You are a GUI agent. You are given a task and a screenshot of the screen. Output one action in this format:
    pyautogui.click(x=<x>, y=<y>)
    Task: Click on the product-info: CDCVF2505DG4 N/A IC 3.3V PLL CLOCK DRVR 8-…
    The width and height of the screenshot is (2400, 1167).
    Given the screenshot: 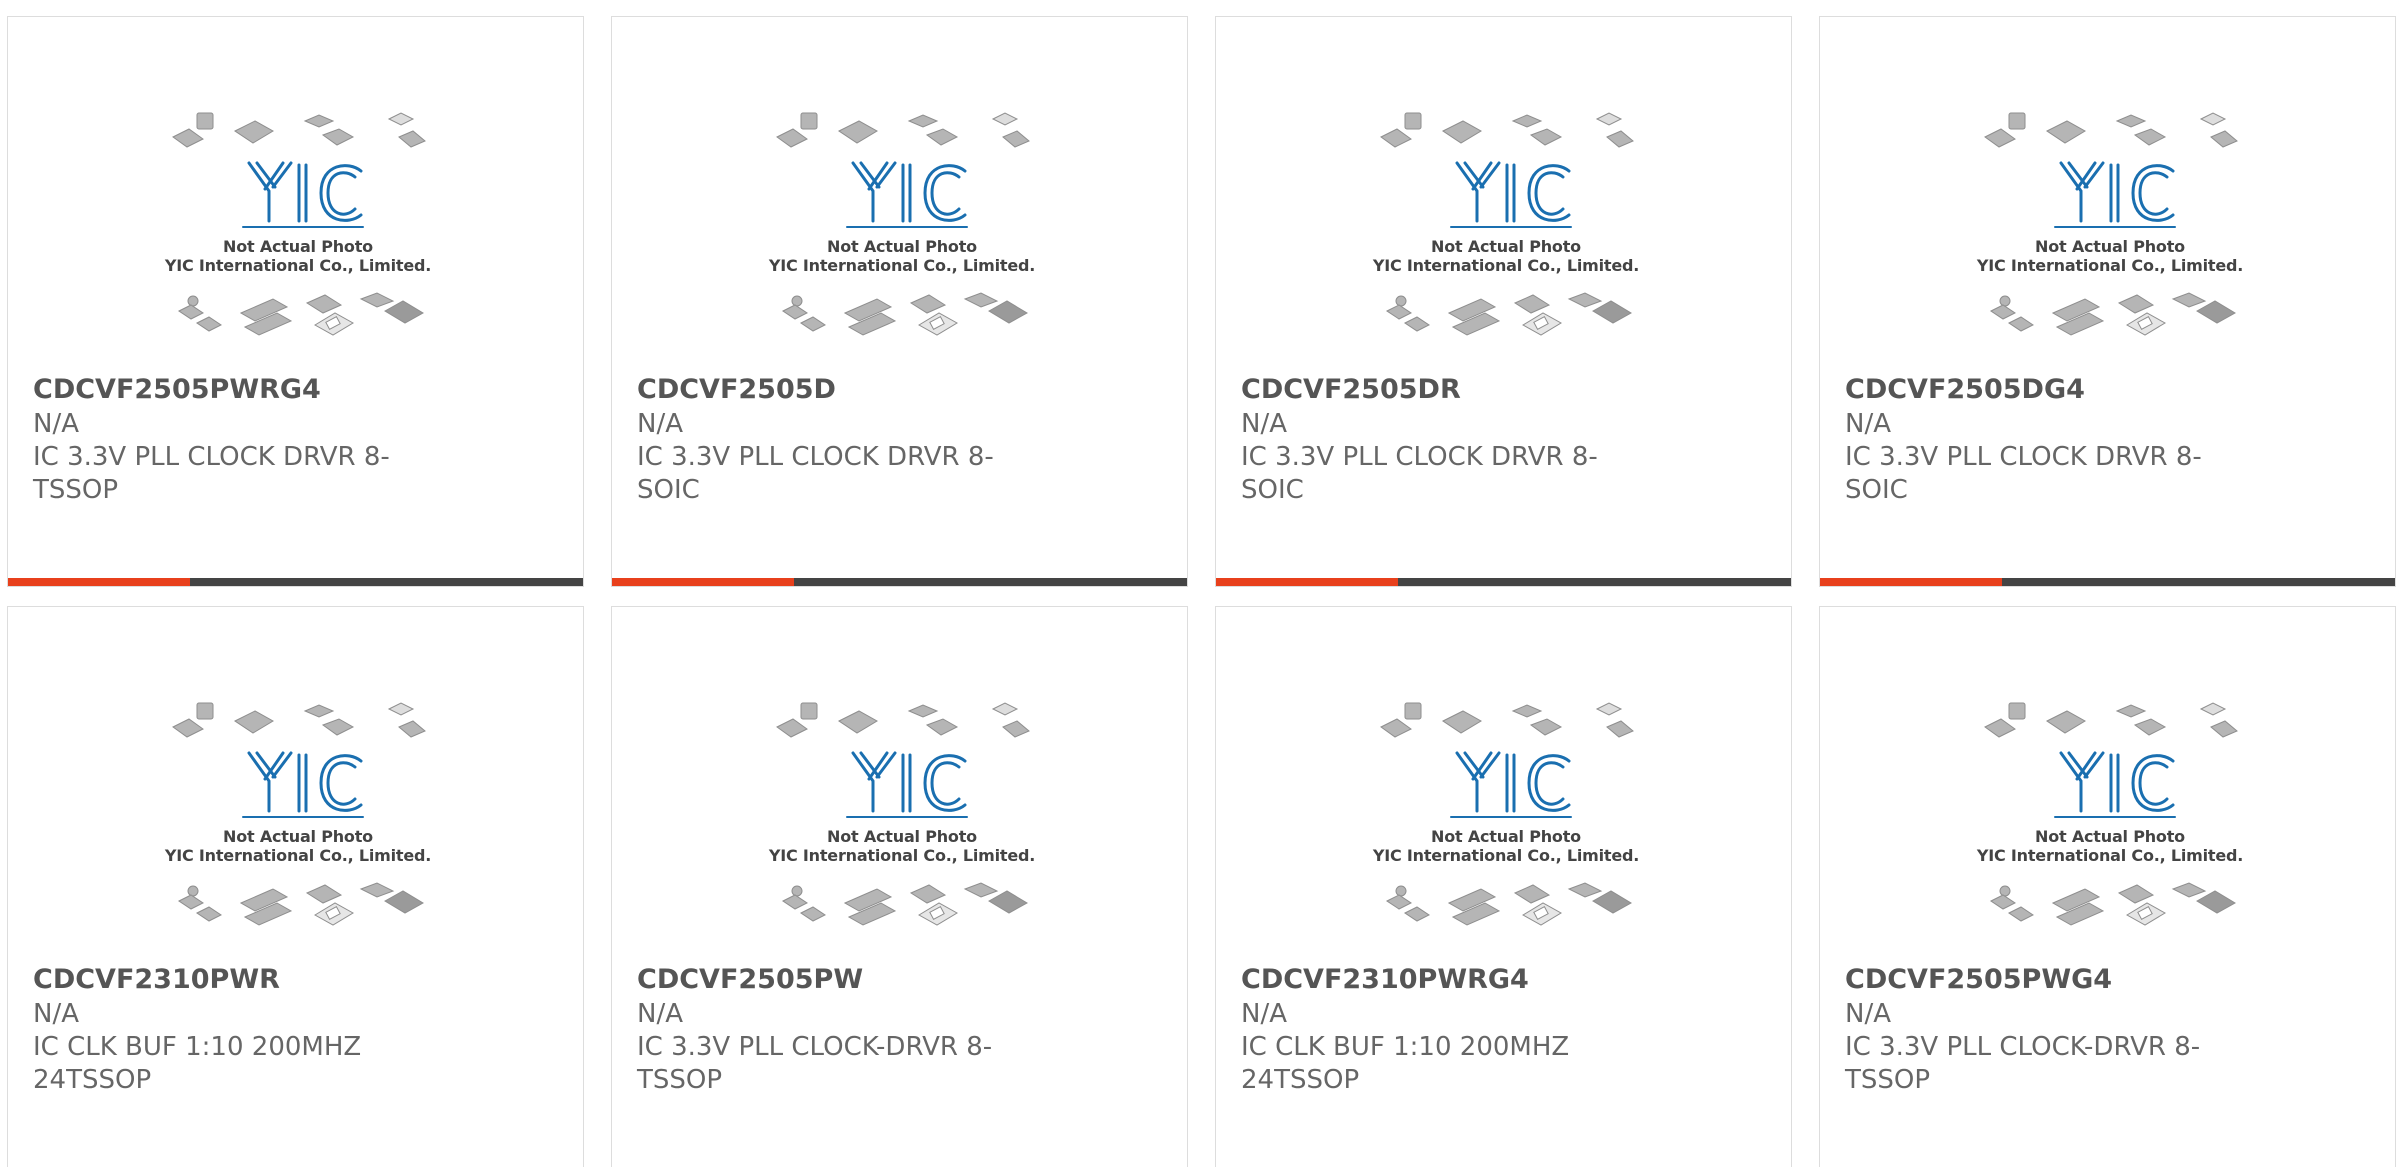 What is the action you would take?
    pyautogui.click(x=2045, y=439)
    